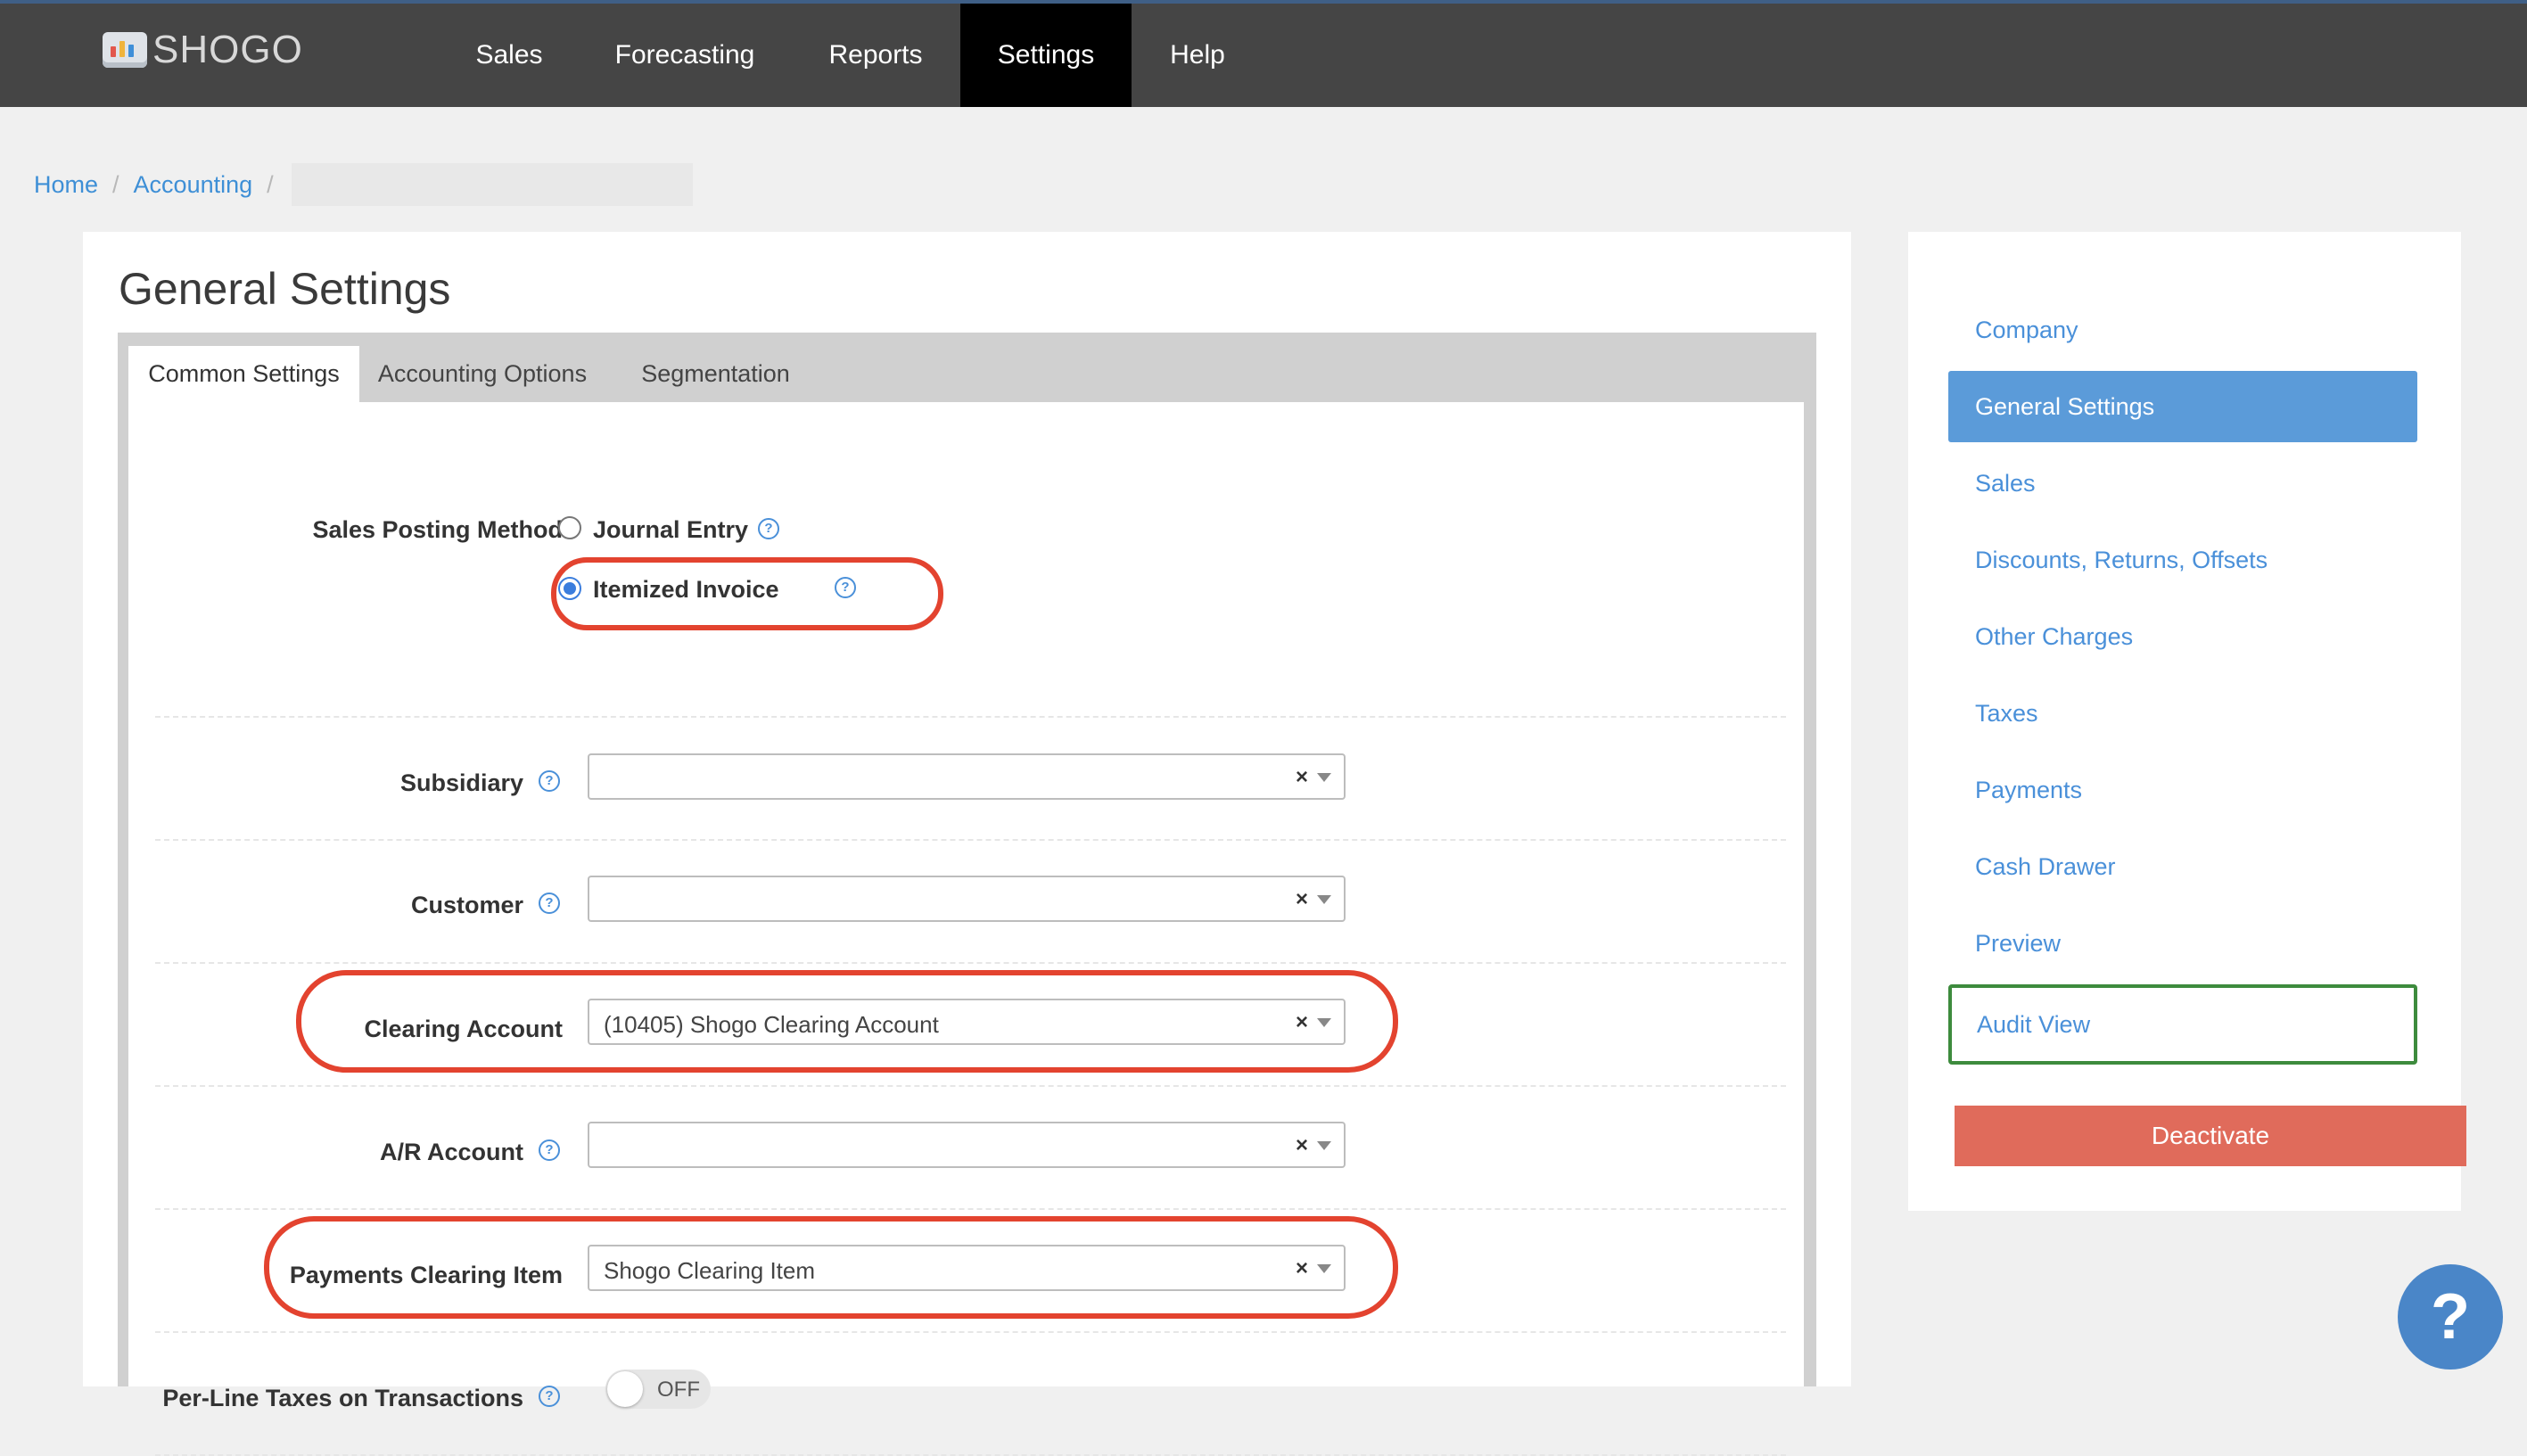  I want to click on toggle-state-text: OFF, so click(678, 1390).